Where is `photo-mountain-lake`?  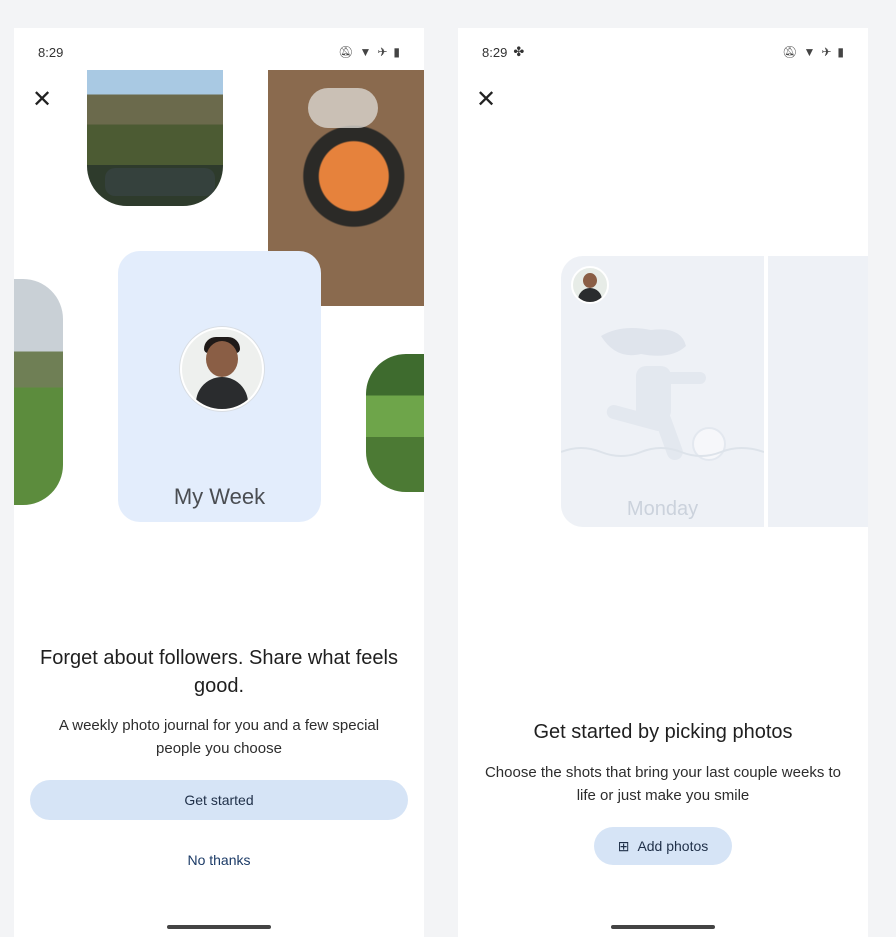
photo-mountain-lake is located at coordinates (155, 138).